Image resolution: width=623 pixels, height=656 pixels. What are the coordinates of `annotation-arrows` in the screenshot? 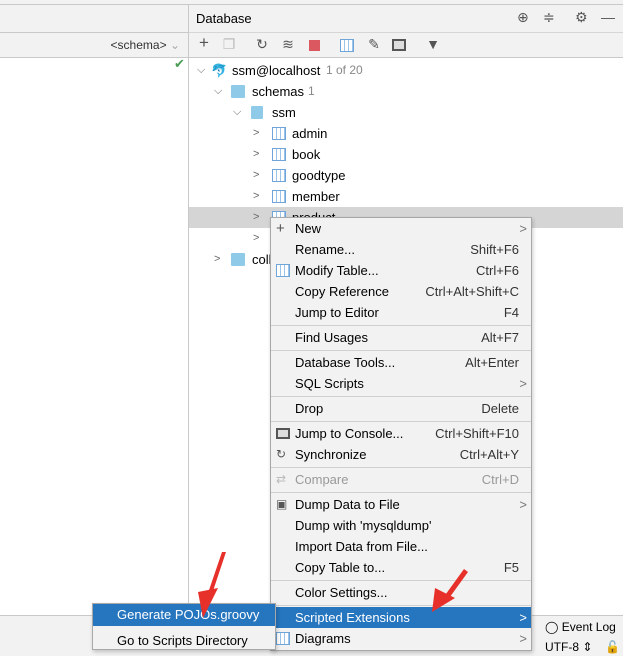 It's located at (333, 585).